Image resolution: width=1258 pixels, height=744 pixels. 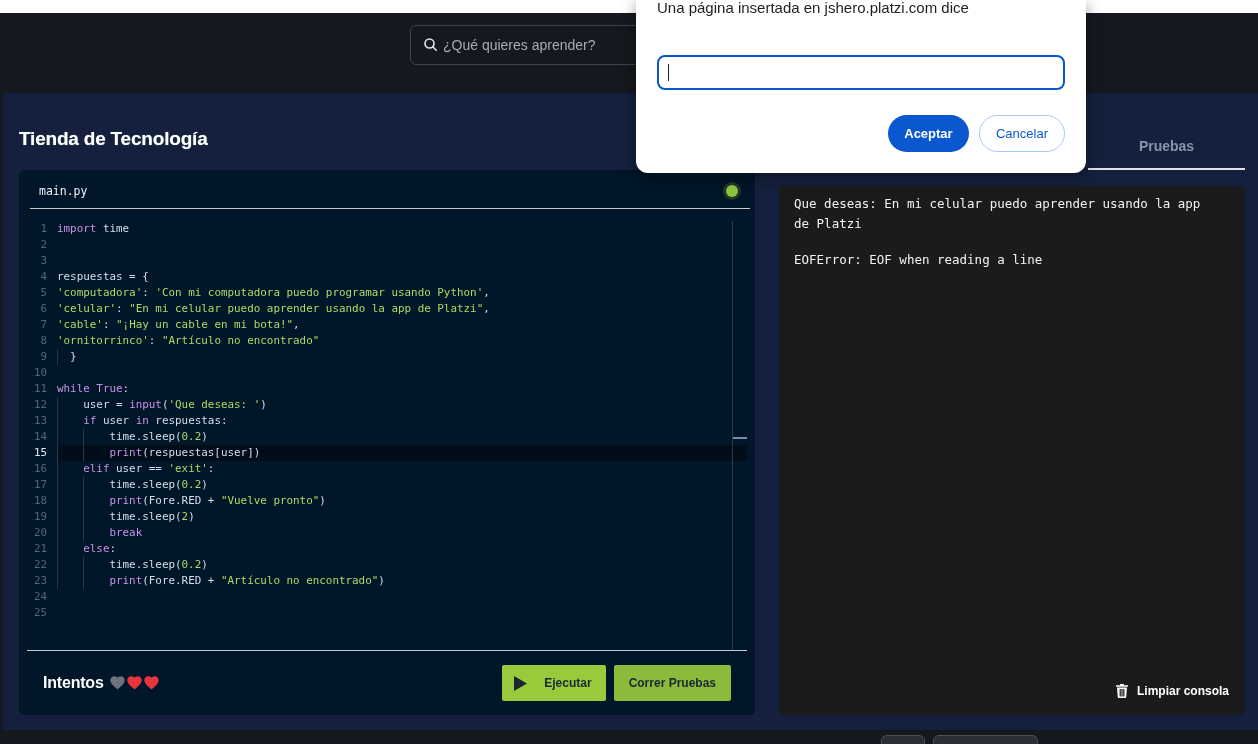 What do you see at coordinates (43, 277) in the screenshot?
I see `line-number: 4` at bounding box center [43, 277].